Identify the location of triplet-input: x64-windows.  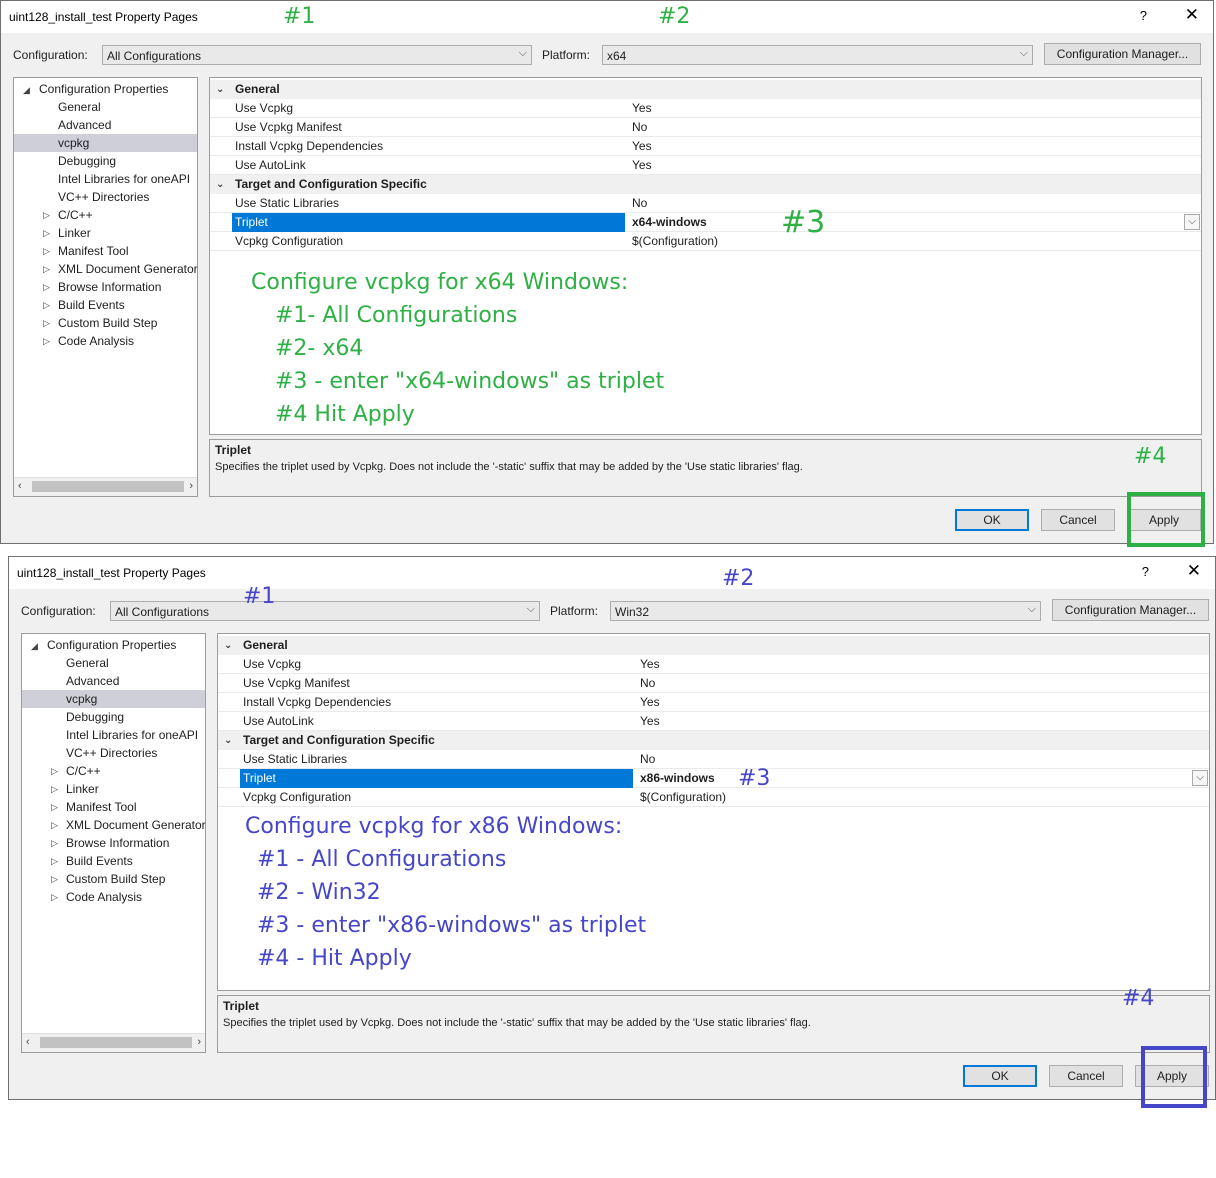
(669, 222).